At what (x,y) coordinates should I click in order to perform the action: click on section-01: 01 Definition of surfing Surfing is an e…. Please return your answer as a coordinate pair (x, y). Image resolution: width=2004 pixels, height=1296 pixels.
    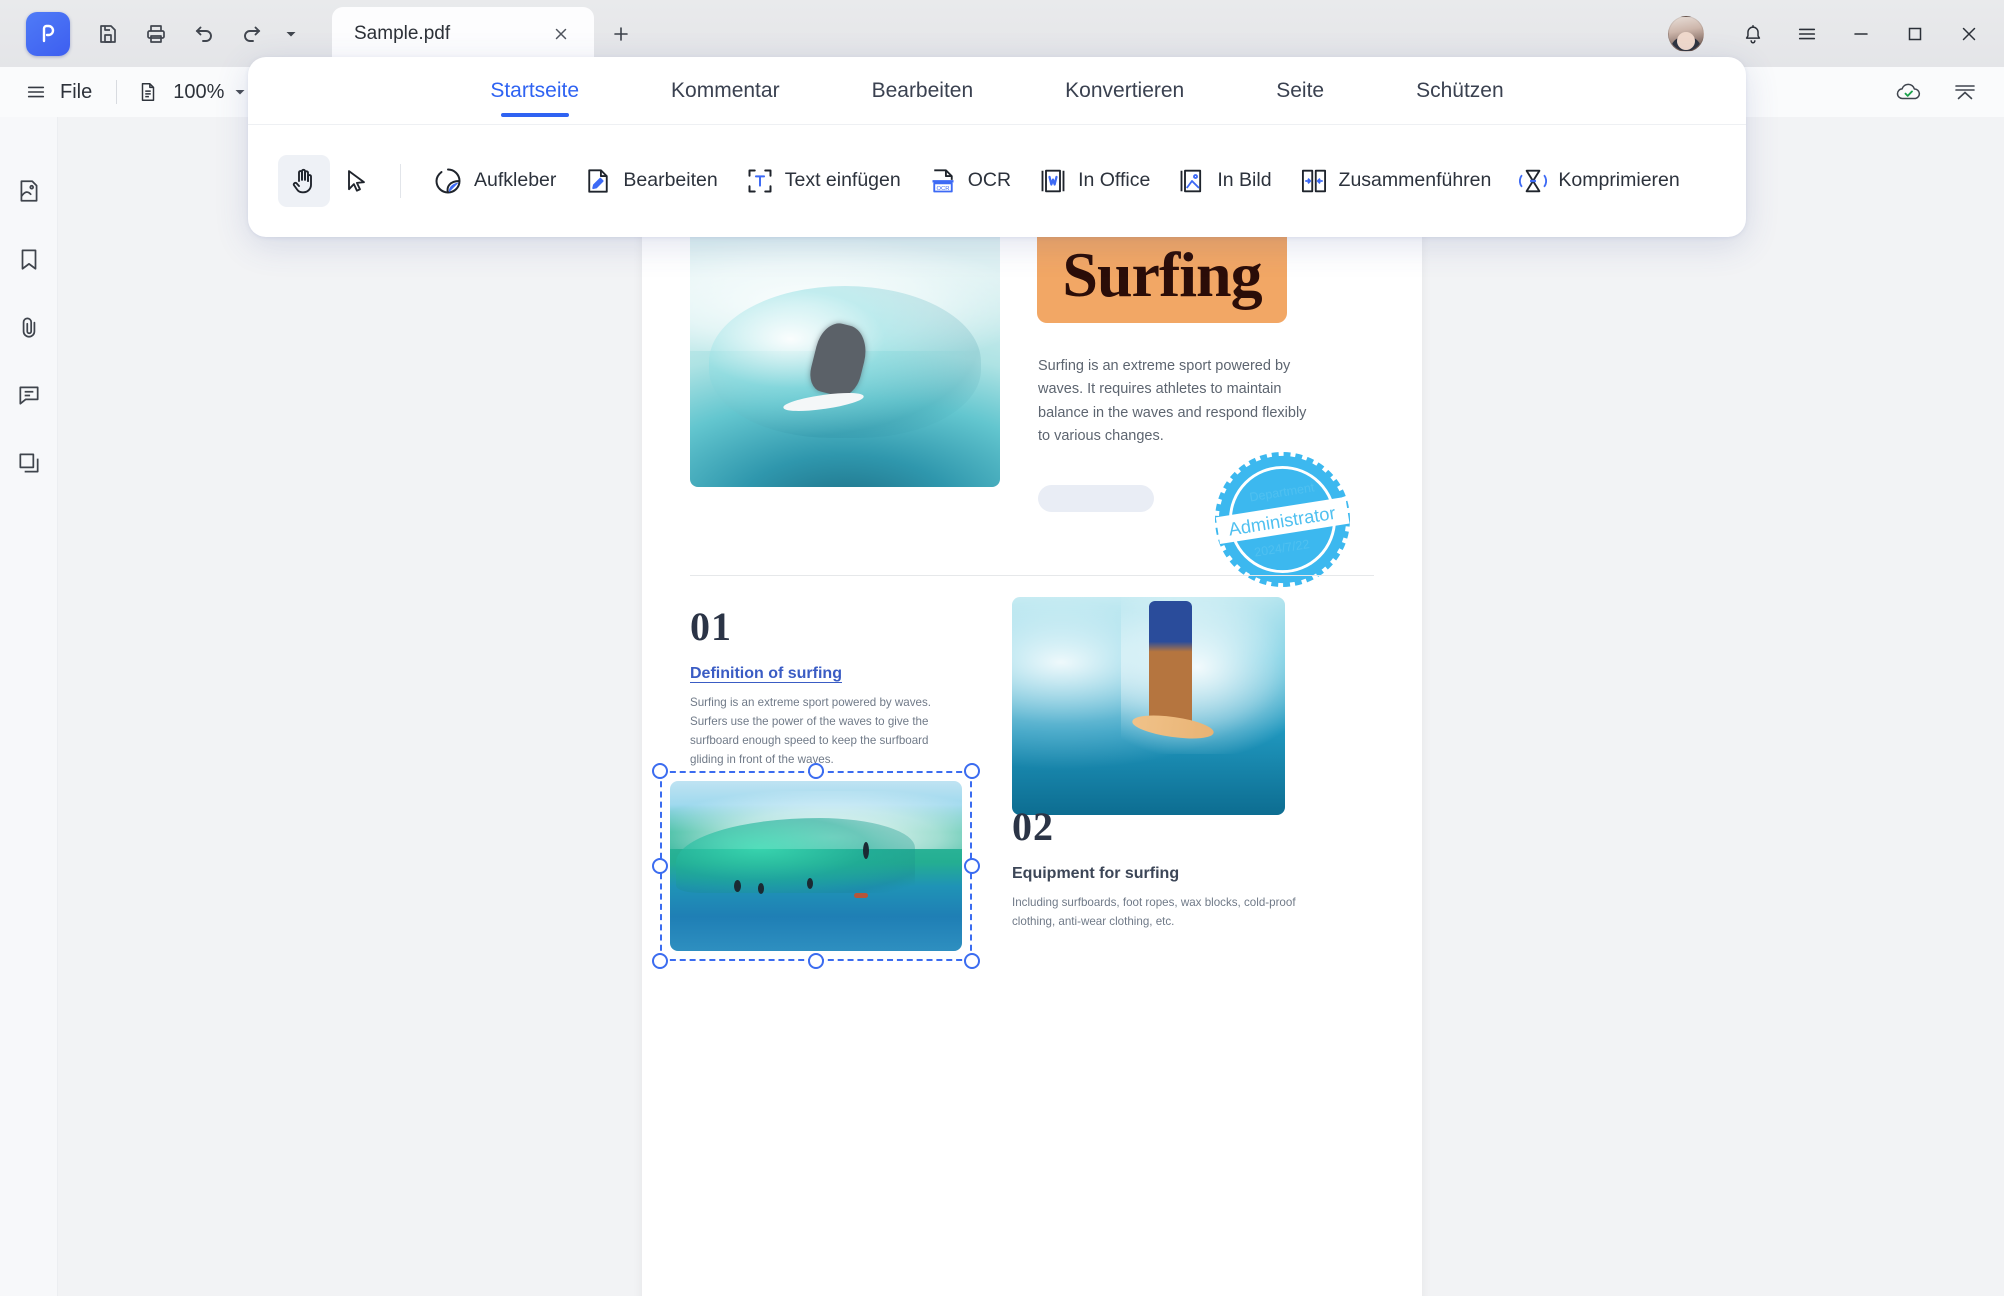
    Looking at the image, I should click on (824, 688).